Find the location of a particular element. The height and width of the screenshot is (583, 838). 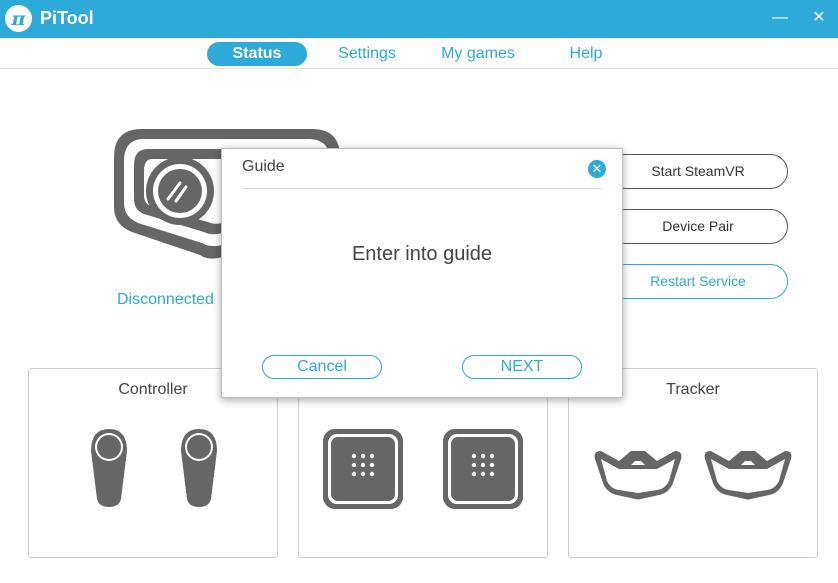

app-title: PiTool is located at coordinates (67, 18).